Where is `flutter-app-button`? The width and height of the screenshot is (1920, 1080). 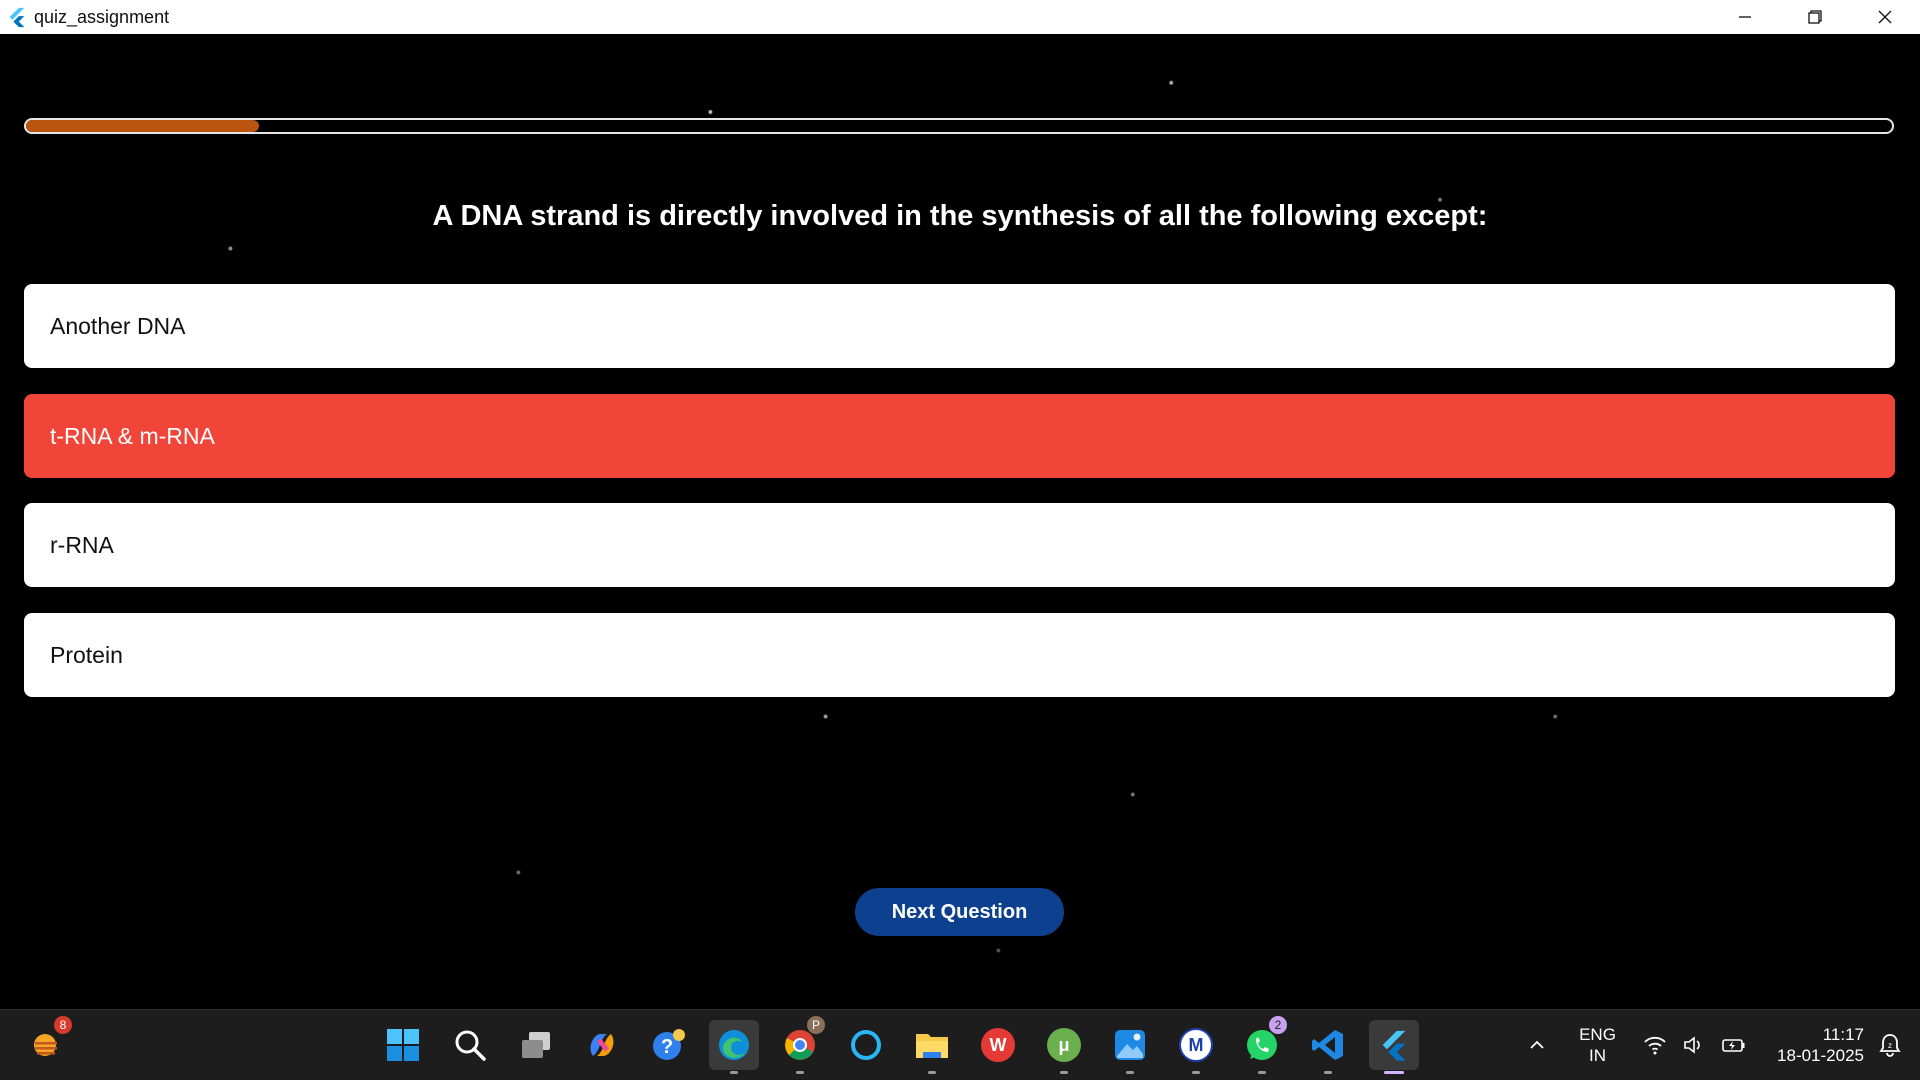
flutter-app-button is located at coordinates (1394, 1047).